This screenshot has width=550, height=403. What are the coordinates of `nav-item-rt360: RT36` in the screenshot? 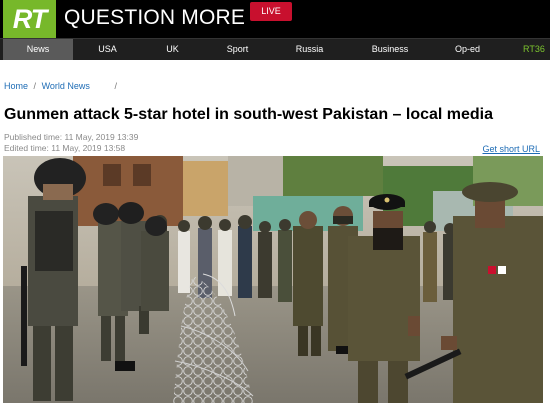 It's located at (536, 49).